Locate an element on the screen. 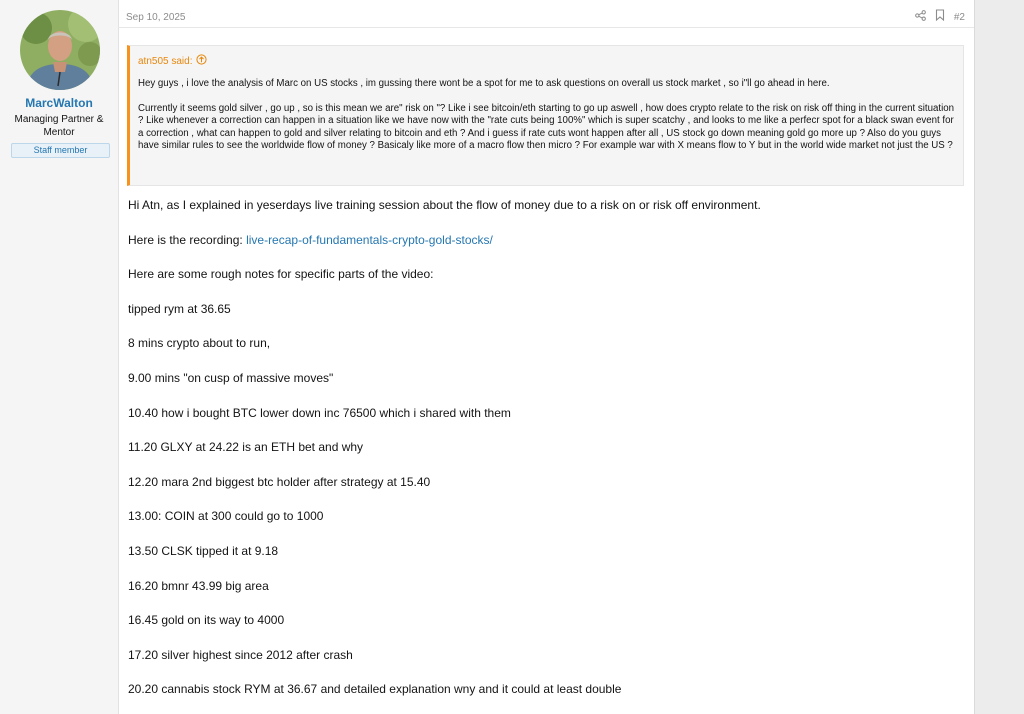  bookmark-icon is located at coordinates (940, 17).